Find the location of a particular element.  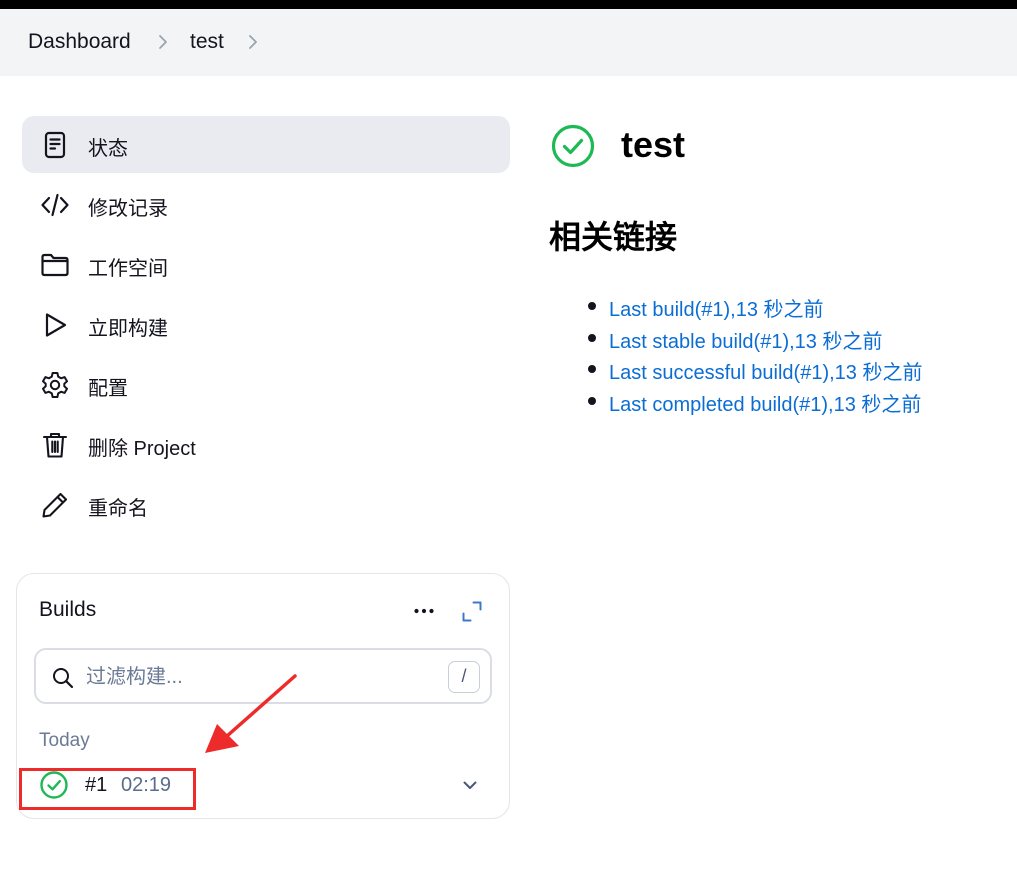

build-group-label: Today is located at coordinates (64, 740).